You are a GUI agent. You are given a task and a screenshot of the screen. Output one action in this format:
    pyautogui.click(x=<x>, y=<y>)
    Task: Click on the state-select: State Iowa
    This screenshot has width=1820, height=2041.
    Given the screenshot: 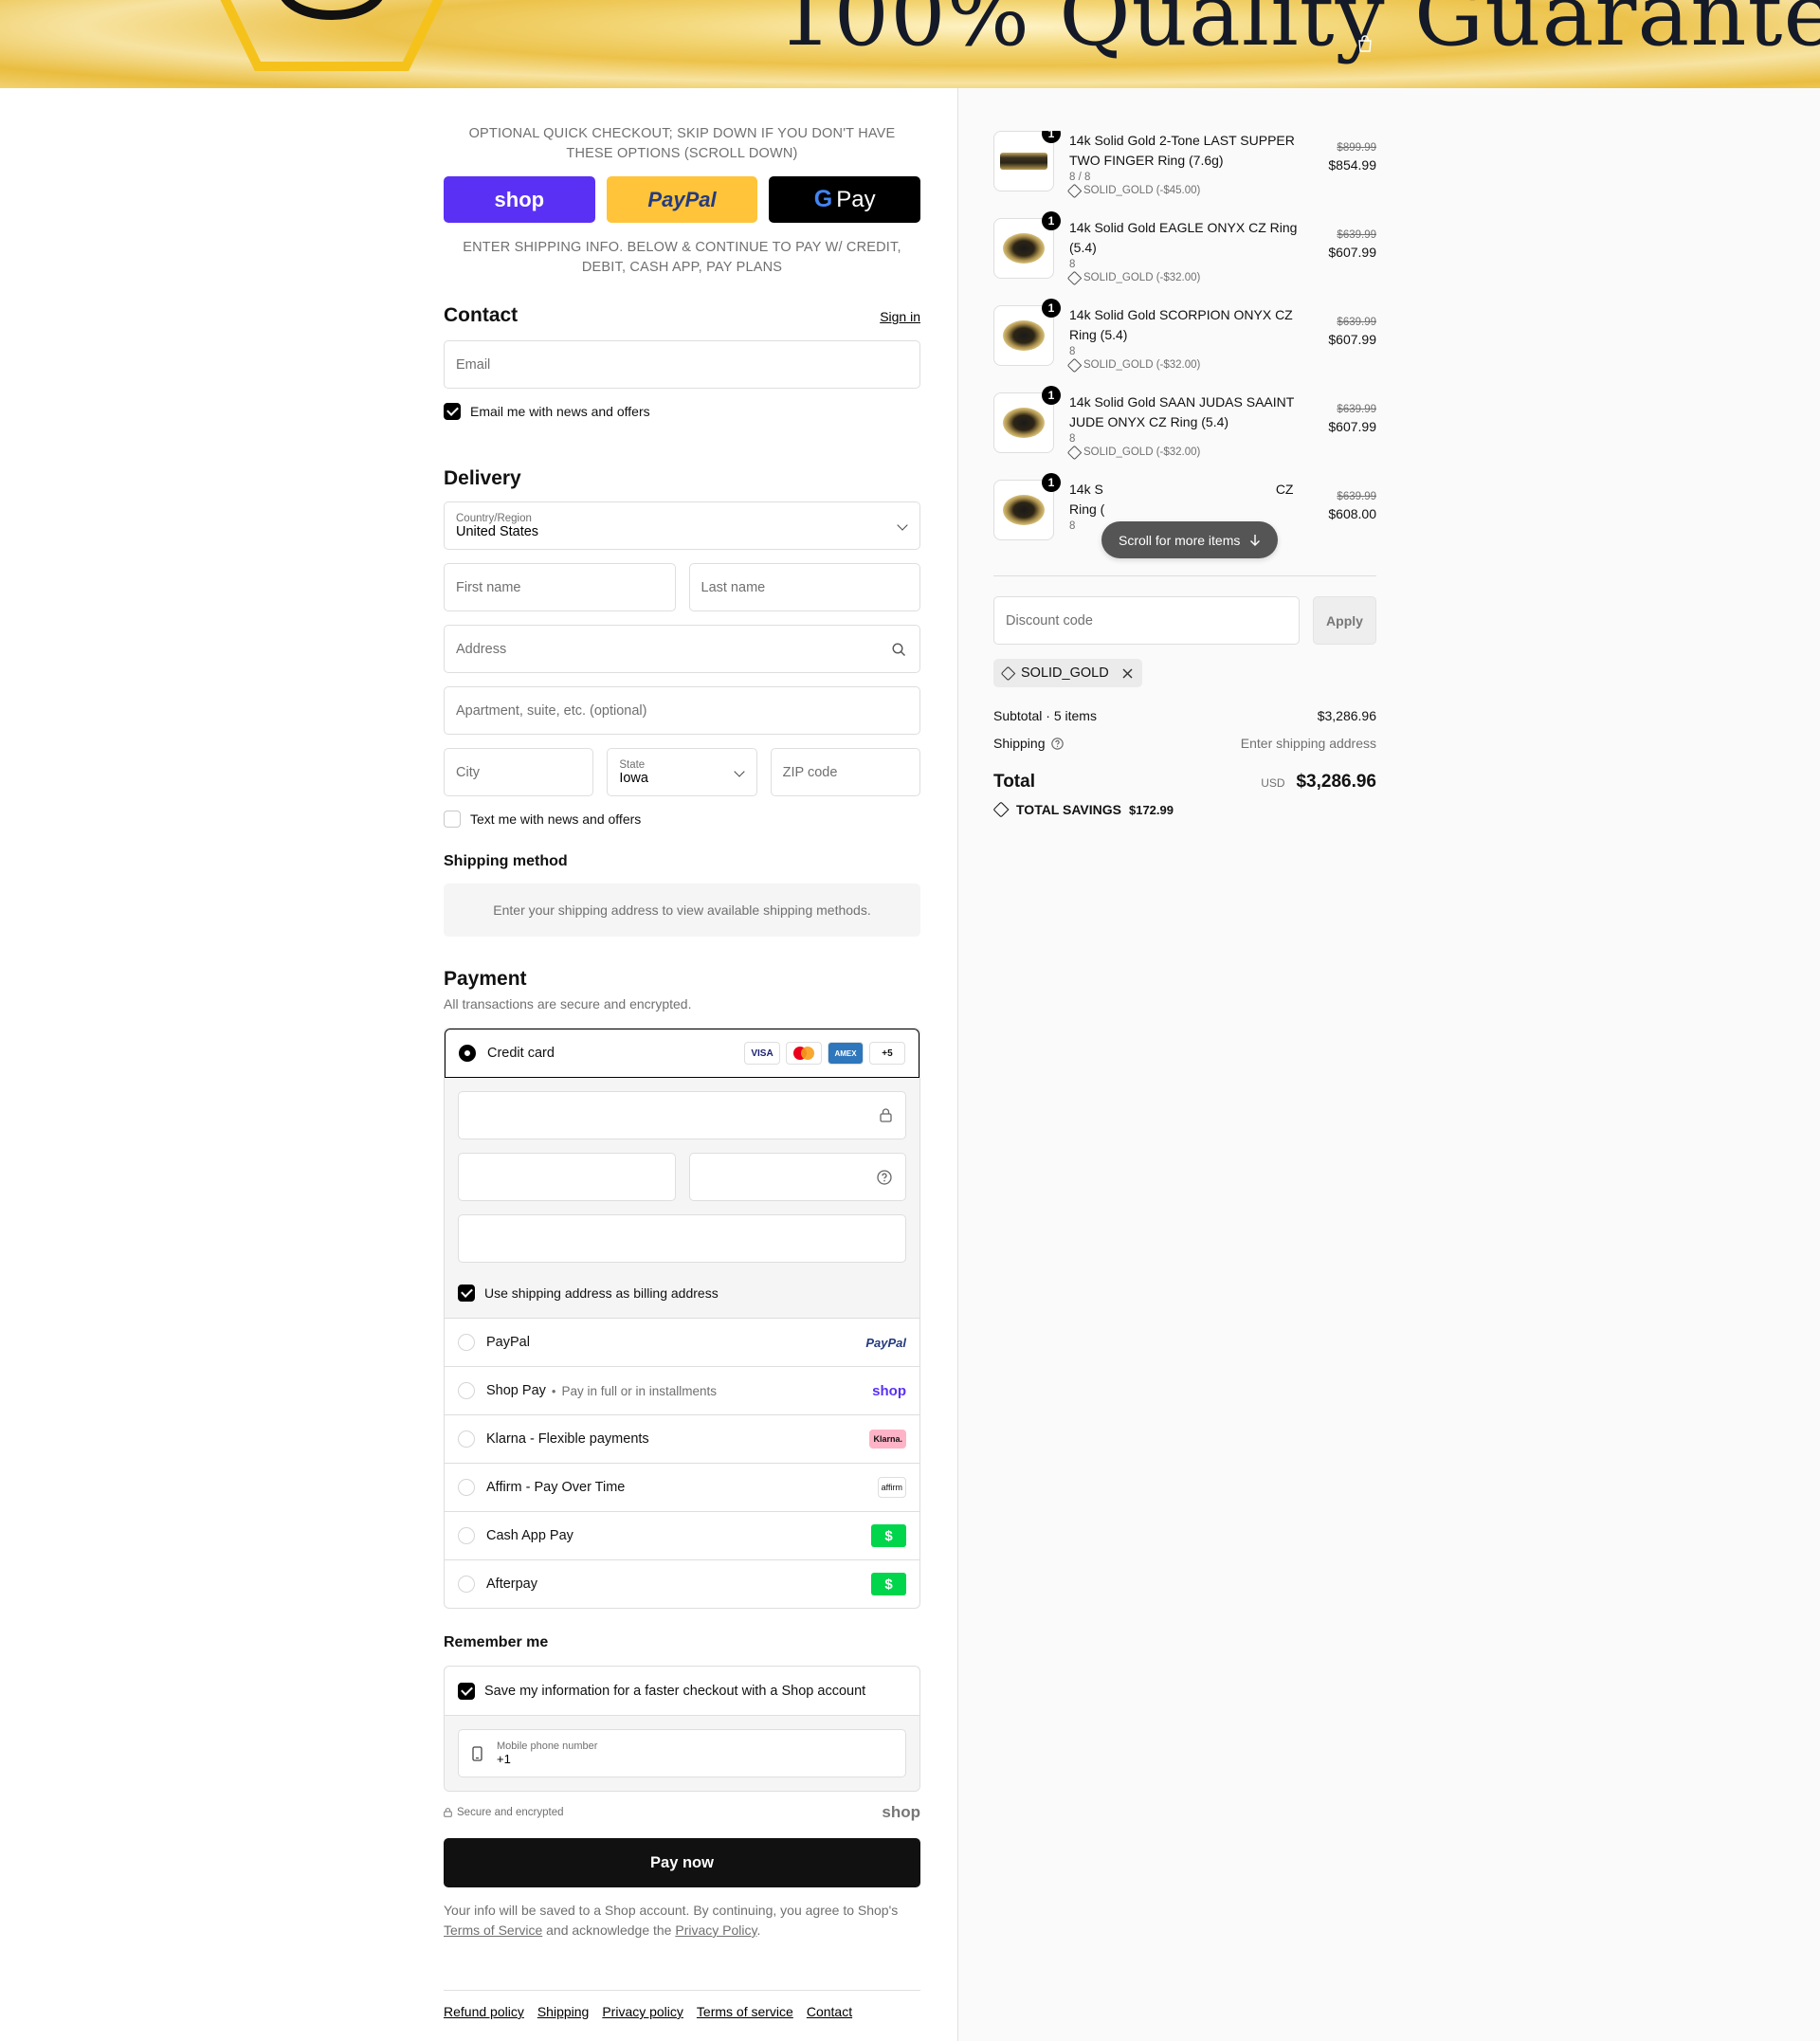 What is the action you would take?
    pyautogui.click(x=682, y=772)
    